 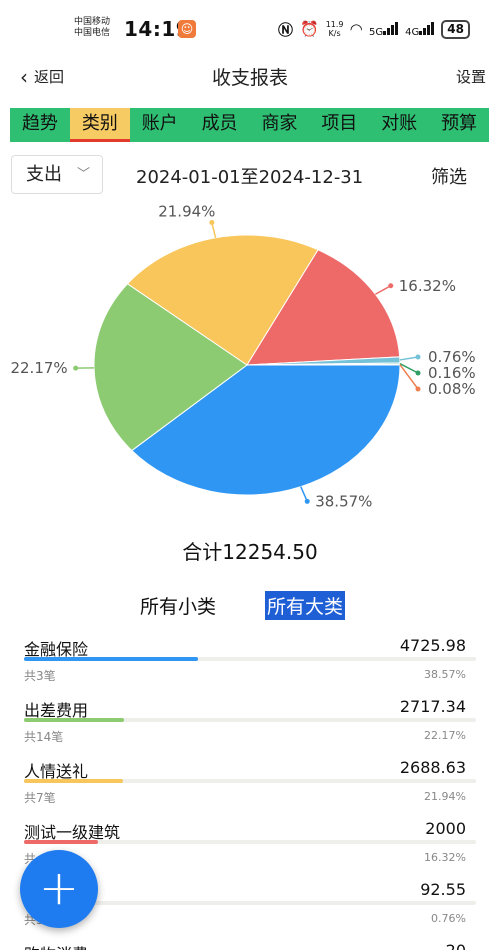 I want to click on pie-slice-label: 21.94%, so click(x=186, y=211).